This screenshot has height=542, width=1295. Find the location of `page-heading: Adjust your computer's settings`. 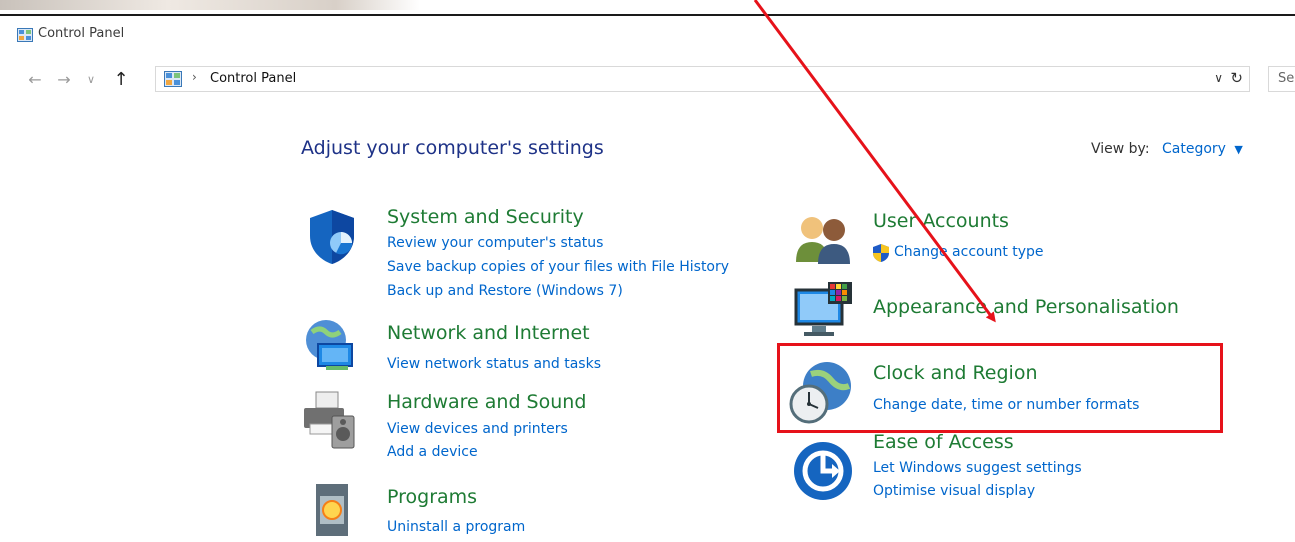

page-heading: Adjust your computer's settings is located at coordinates (452, 148).